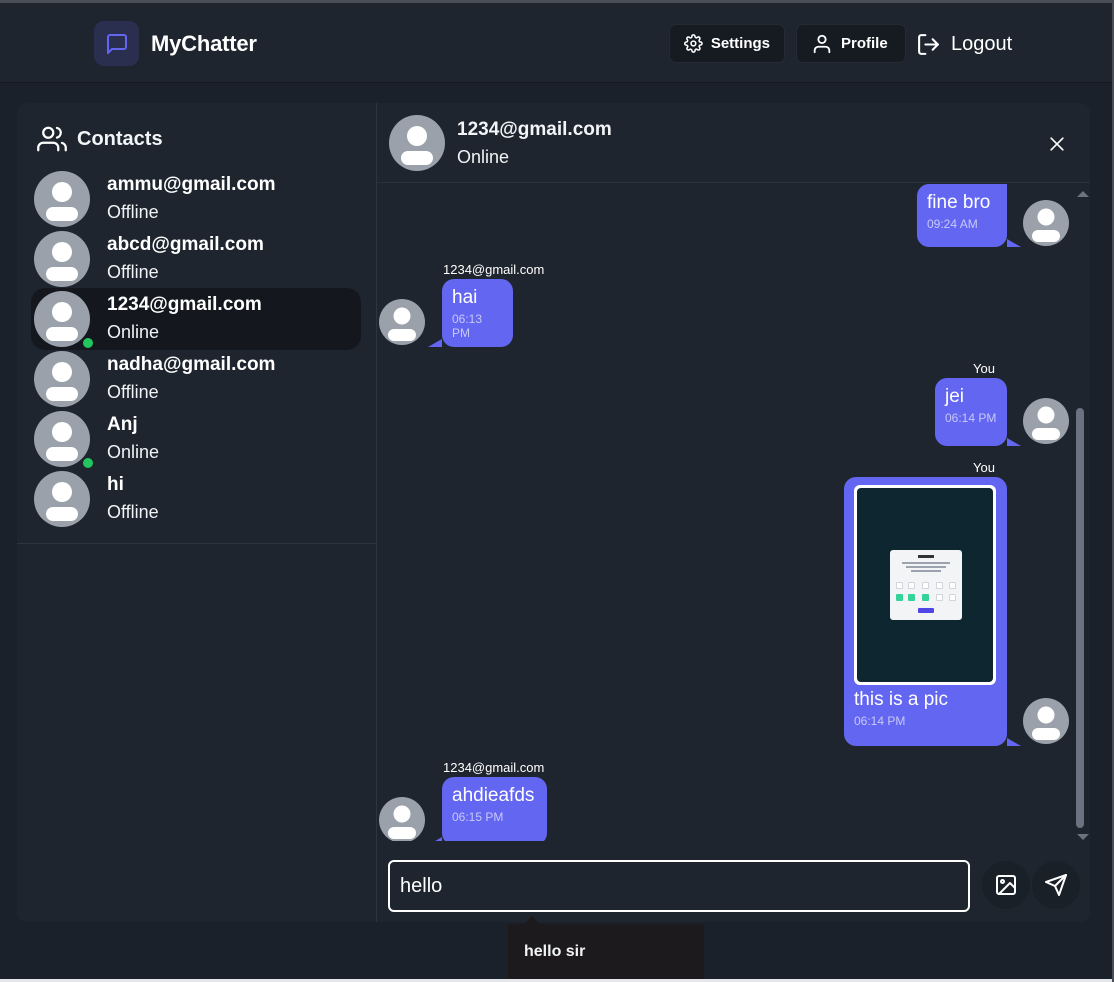  I want to click on message-composer: hello, so click(733, 883).